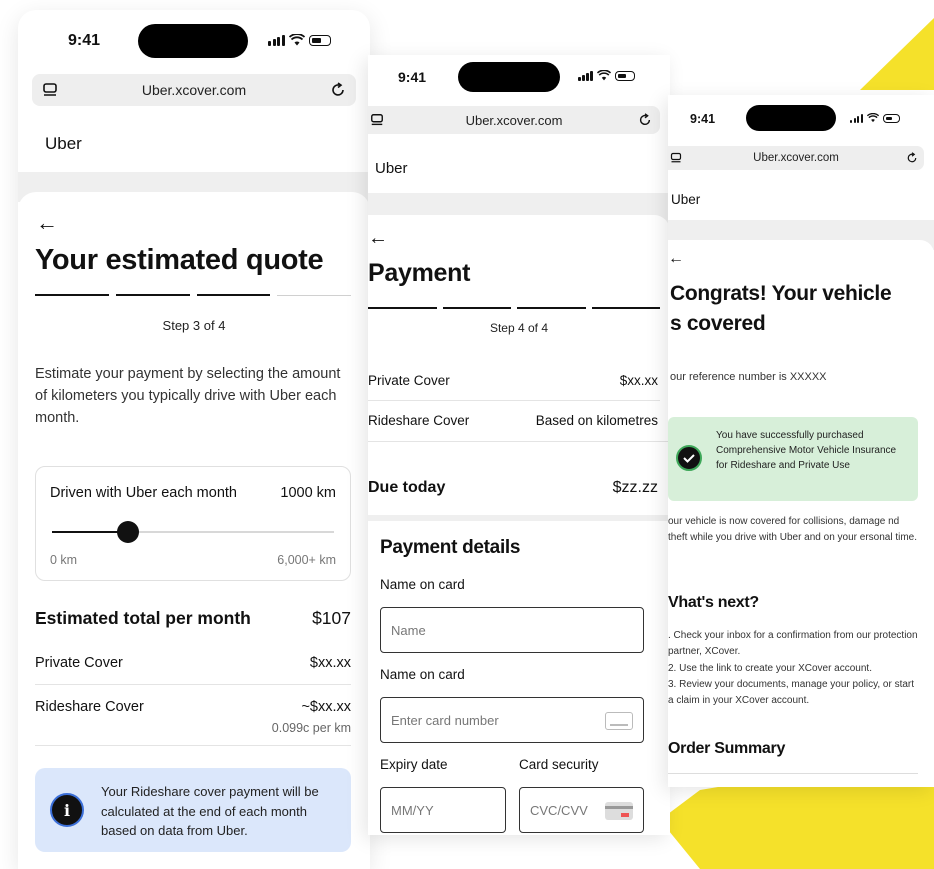 This screenshot has height=869, width=934. I want to click on due-today-row: Due today $zz.zz, so click(513, 488).